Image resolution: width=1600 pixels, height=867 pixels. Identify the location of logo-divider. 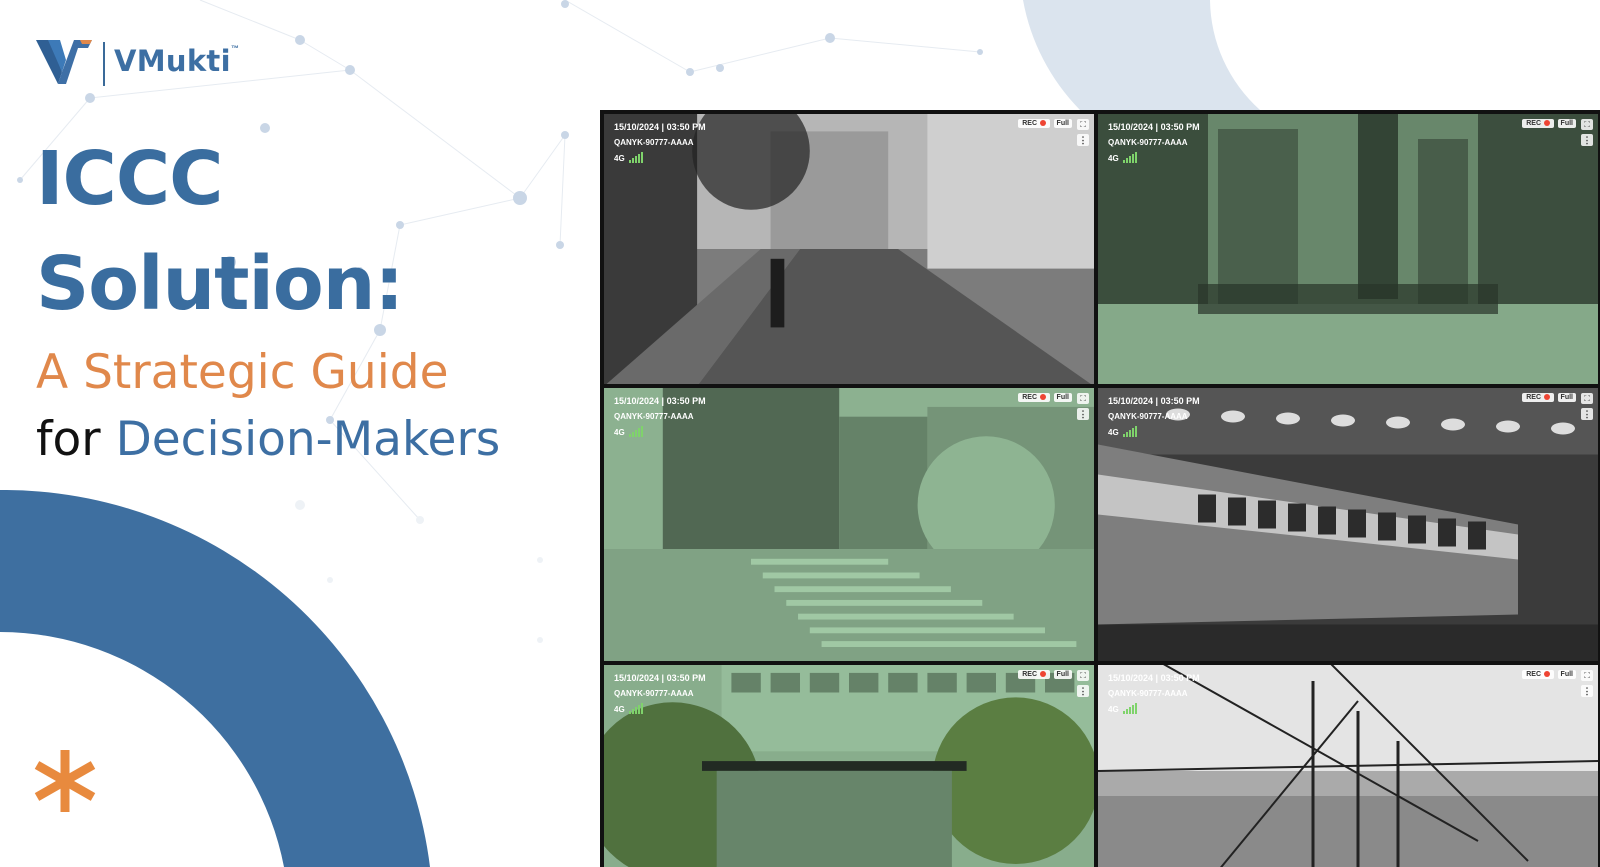
(104, 64).